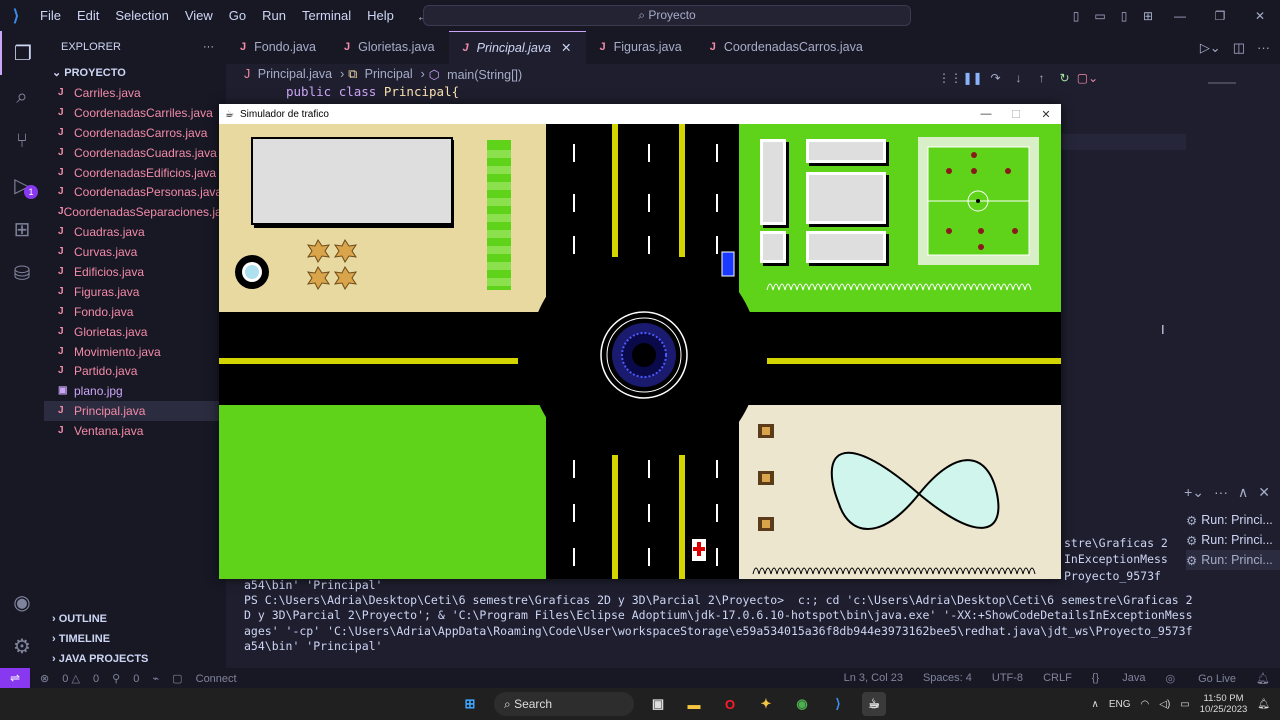  Describe the element at coordinates (667, 15) in the screenshot. I see `command-center-search: ⌕ Proyecto` at that location.